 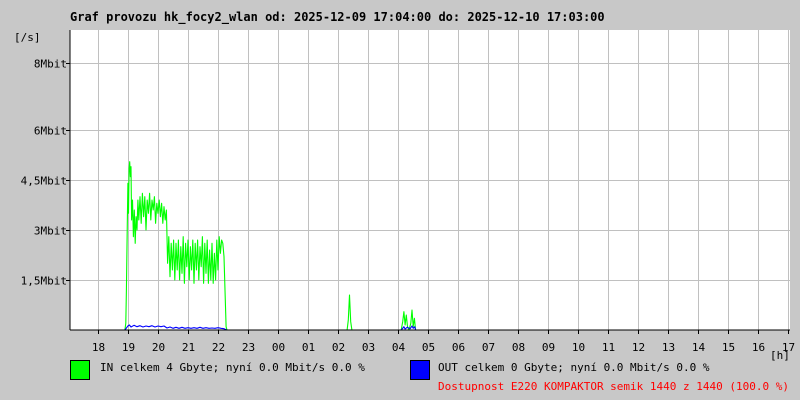 I want to click on y-tick-label: 3Mbit, so click(x=50, y=231).